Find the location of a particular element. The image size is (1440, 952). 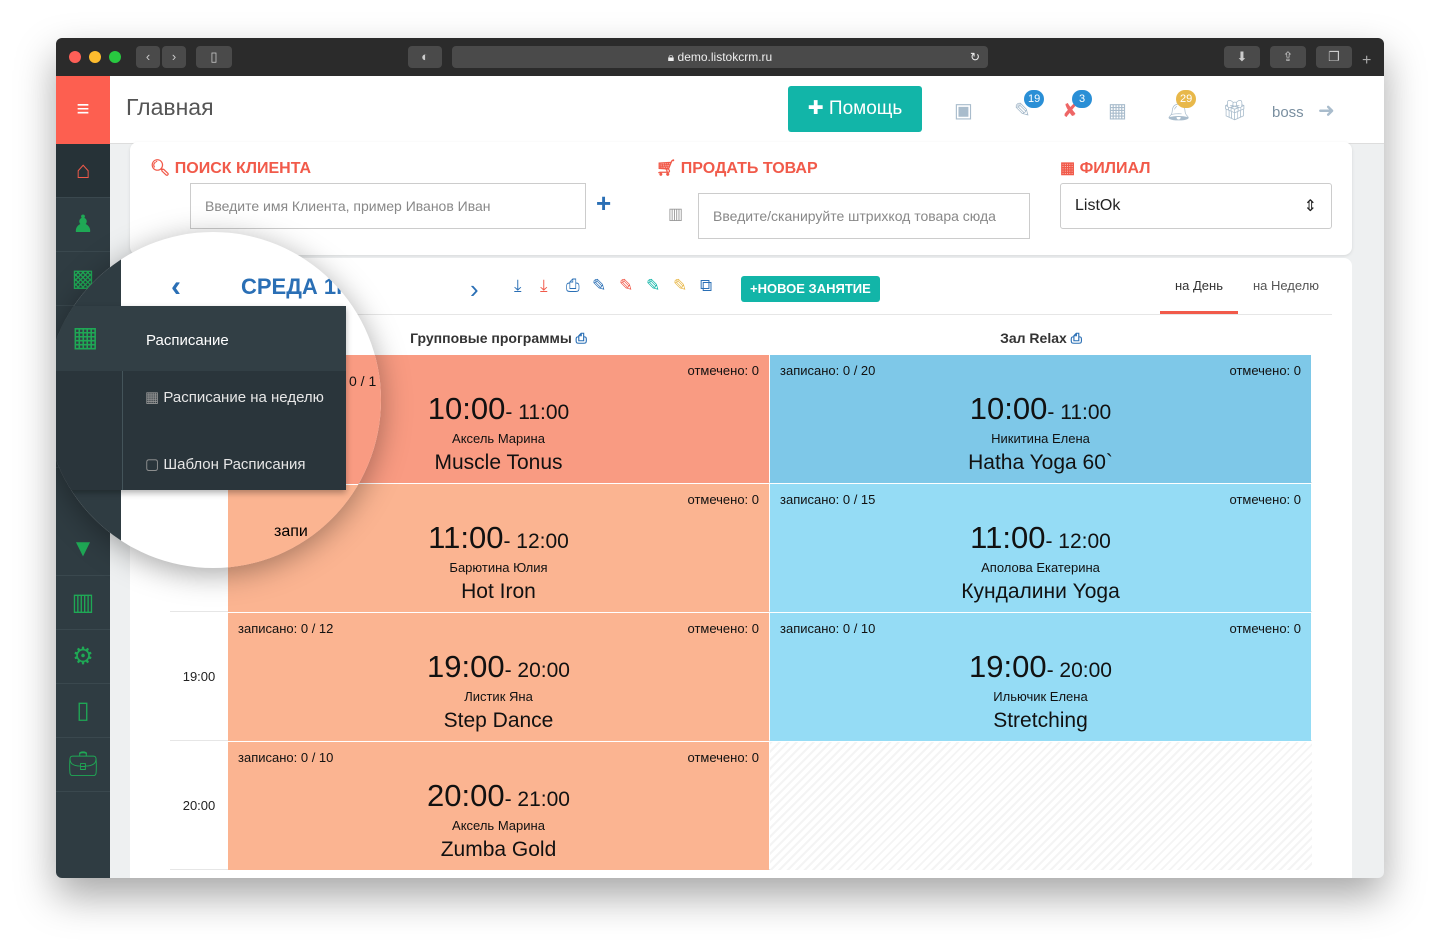

home-icon: ⌂ is located at coordinates (83, 171).